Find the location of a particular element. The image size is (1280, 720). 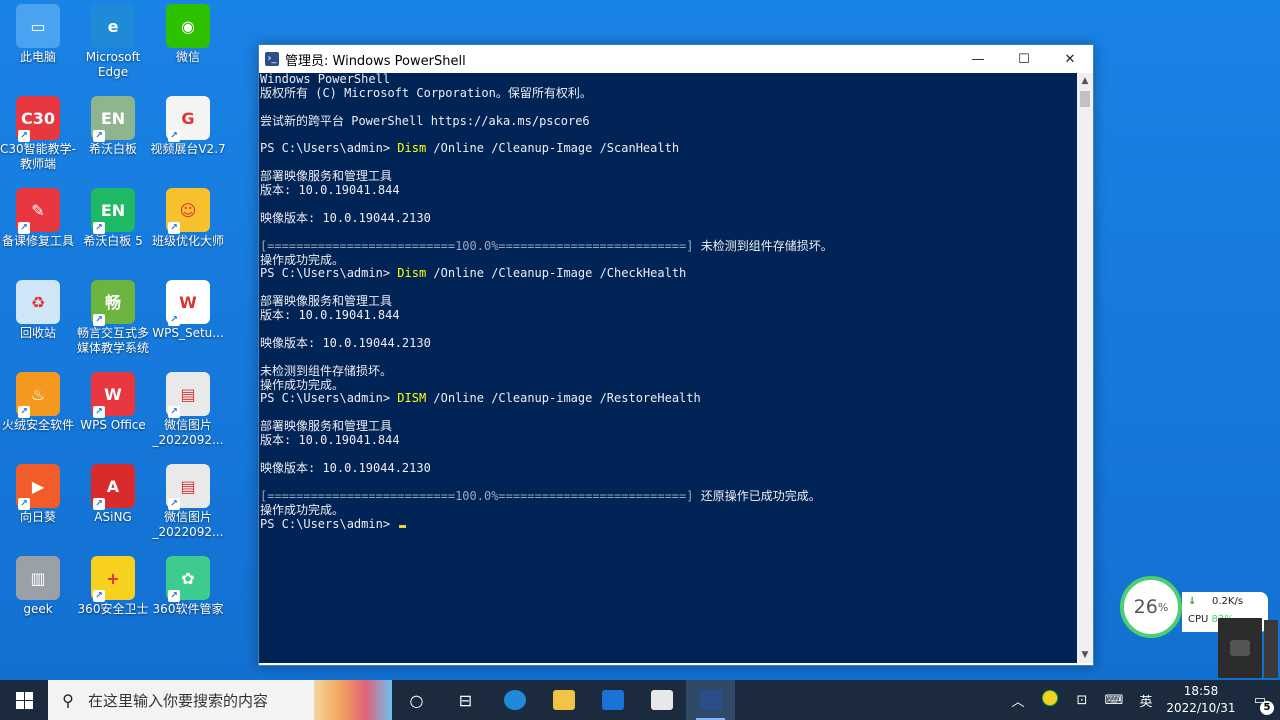

taskbar-store is located at coordinates (661, 700).